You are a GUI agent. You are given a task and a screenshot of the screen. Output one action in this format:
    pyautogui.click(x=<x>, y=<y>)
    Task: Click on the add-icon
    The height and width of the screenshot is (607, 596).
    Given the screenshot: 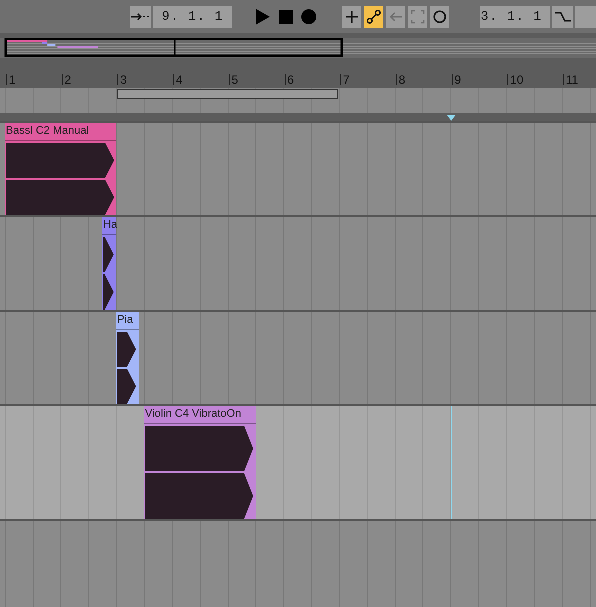 What is the action you would take?
    pyautogui.click(x=352, y=16)
    